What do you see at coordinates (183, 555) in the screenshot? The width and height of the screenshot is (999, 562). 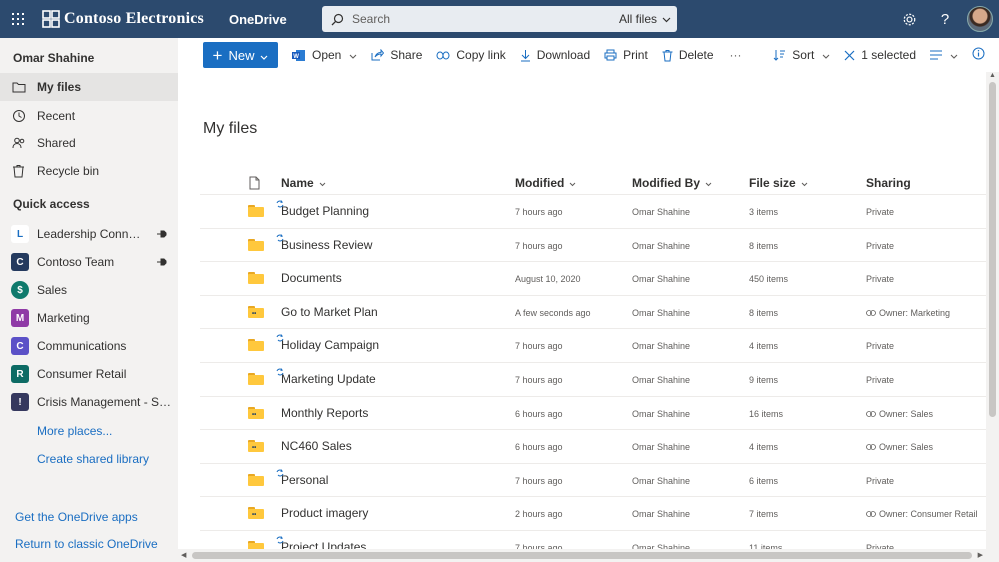 I see `scroll-left-icon: ◀` at bounding box center [183, 555].